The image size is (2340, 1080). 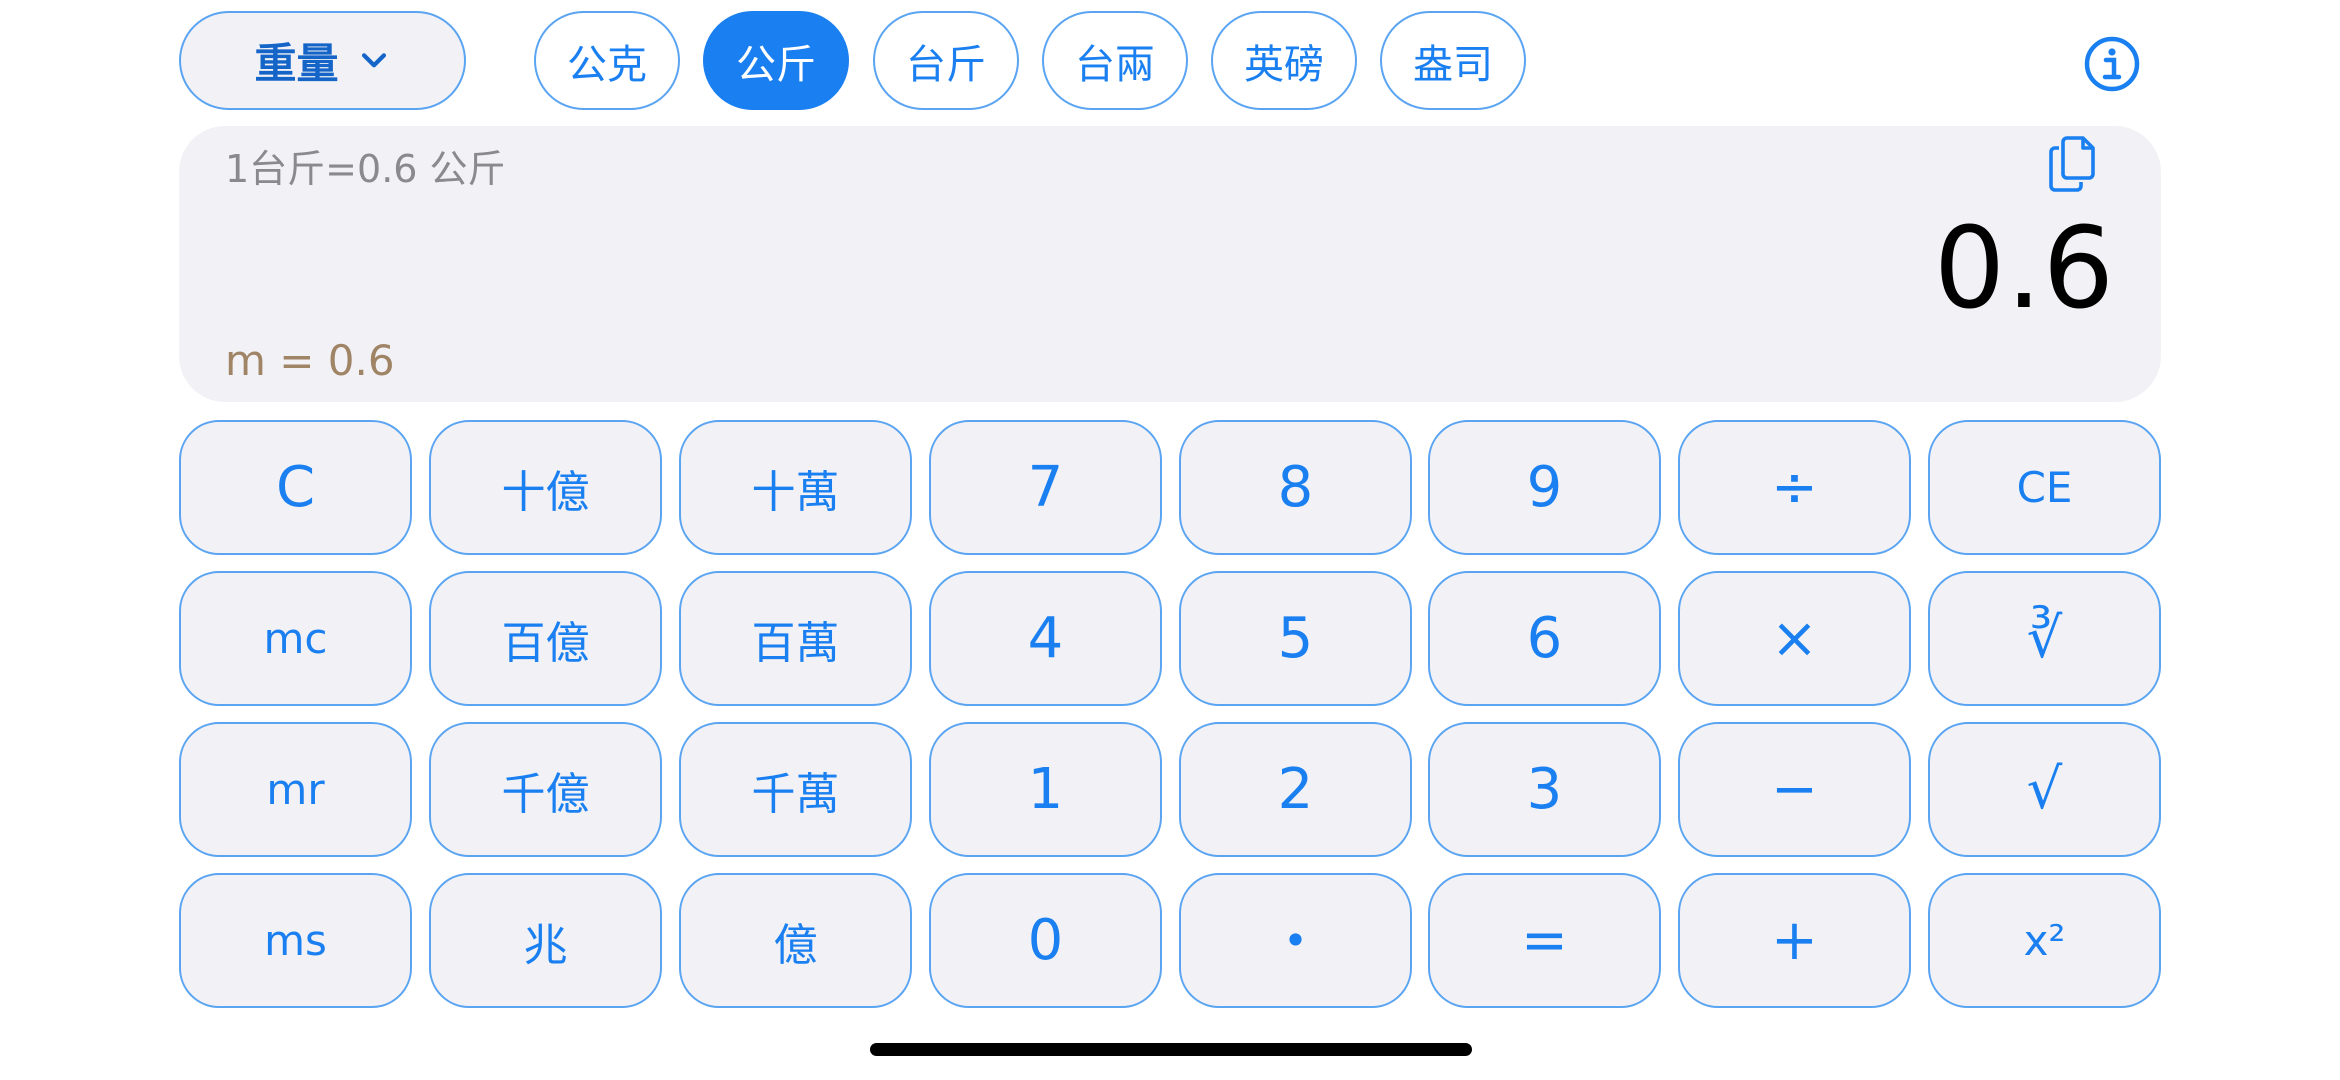 I want to click on key-square: x², so click(x=2044, y=940).